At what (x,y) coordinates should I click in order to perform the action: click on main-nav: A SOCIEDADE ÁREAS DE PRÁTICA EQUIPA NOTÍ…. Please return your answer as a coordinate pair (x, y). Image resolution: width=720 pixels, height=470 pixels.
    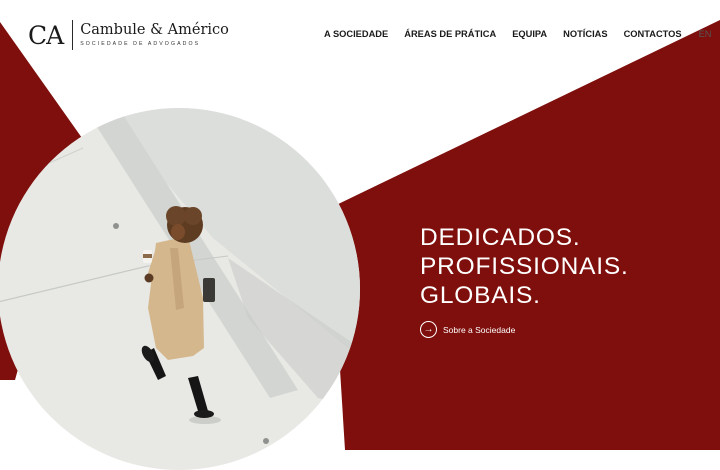
    Looking at the image, I should click on (518, 34).